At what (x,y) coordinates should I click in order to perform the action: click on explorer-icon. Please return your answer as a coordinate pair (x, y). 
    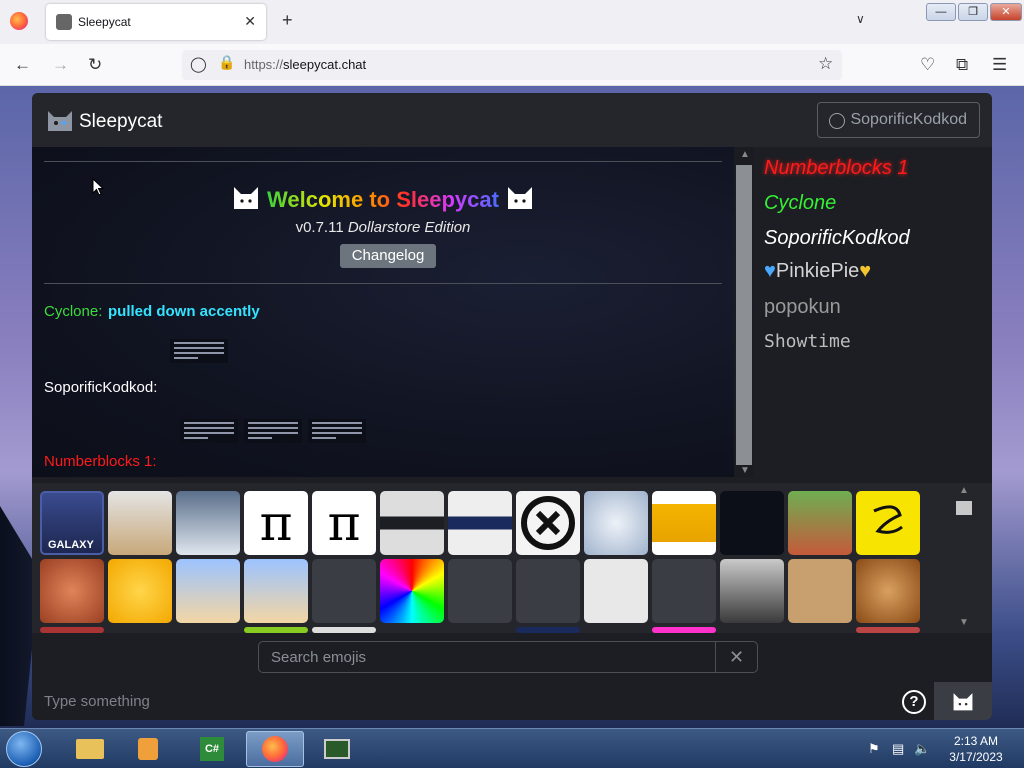
    Looking at the image, I should click on (89, 749).